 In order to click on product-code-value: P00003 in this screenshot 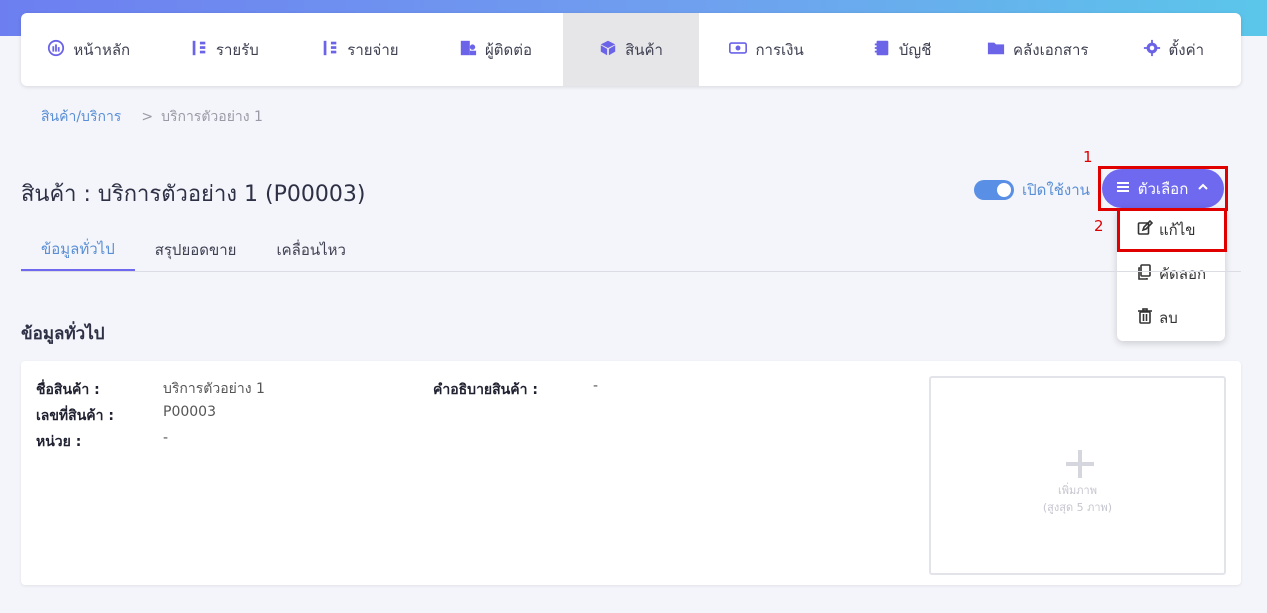, I will do `click(189, 412)`.